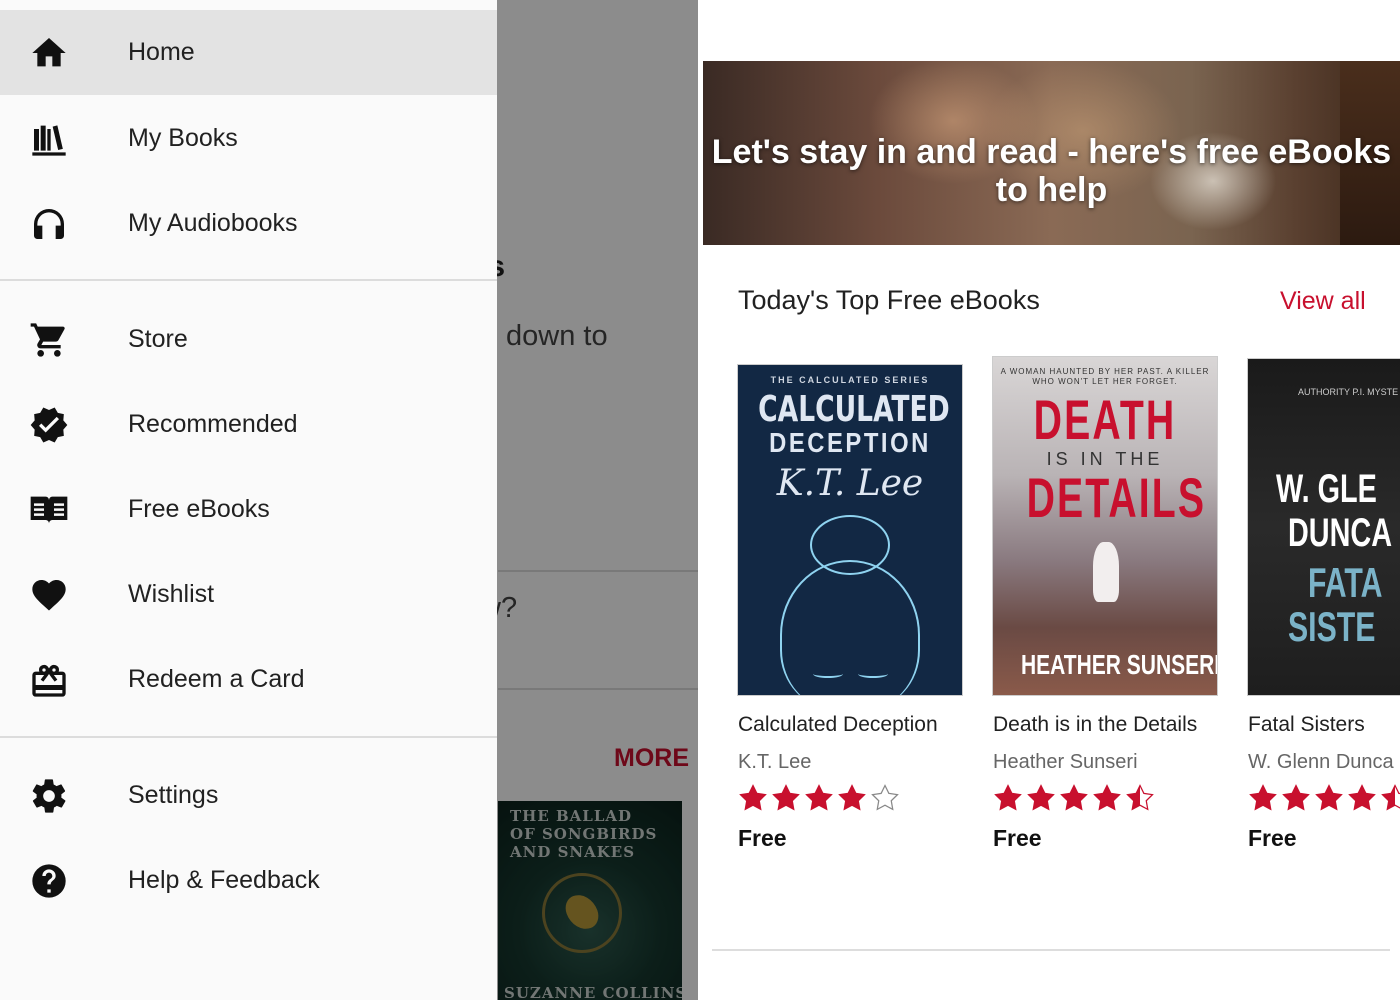 The width and height of the screenshot is (1400, 1000). What do you see at coordinates (854, 409) in the screenshot?
I see `cover-title-line: CALCULATED` at bounding box center [854, 409].